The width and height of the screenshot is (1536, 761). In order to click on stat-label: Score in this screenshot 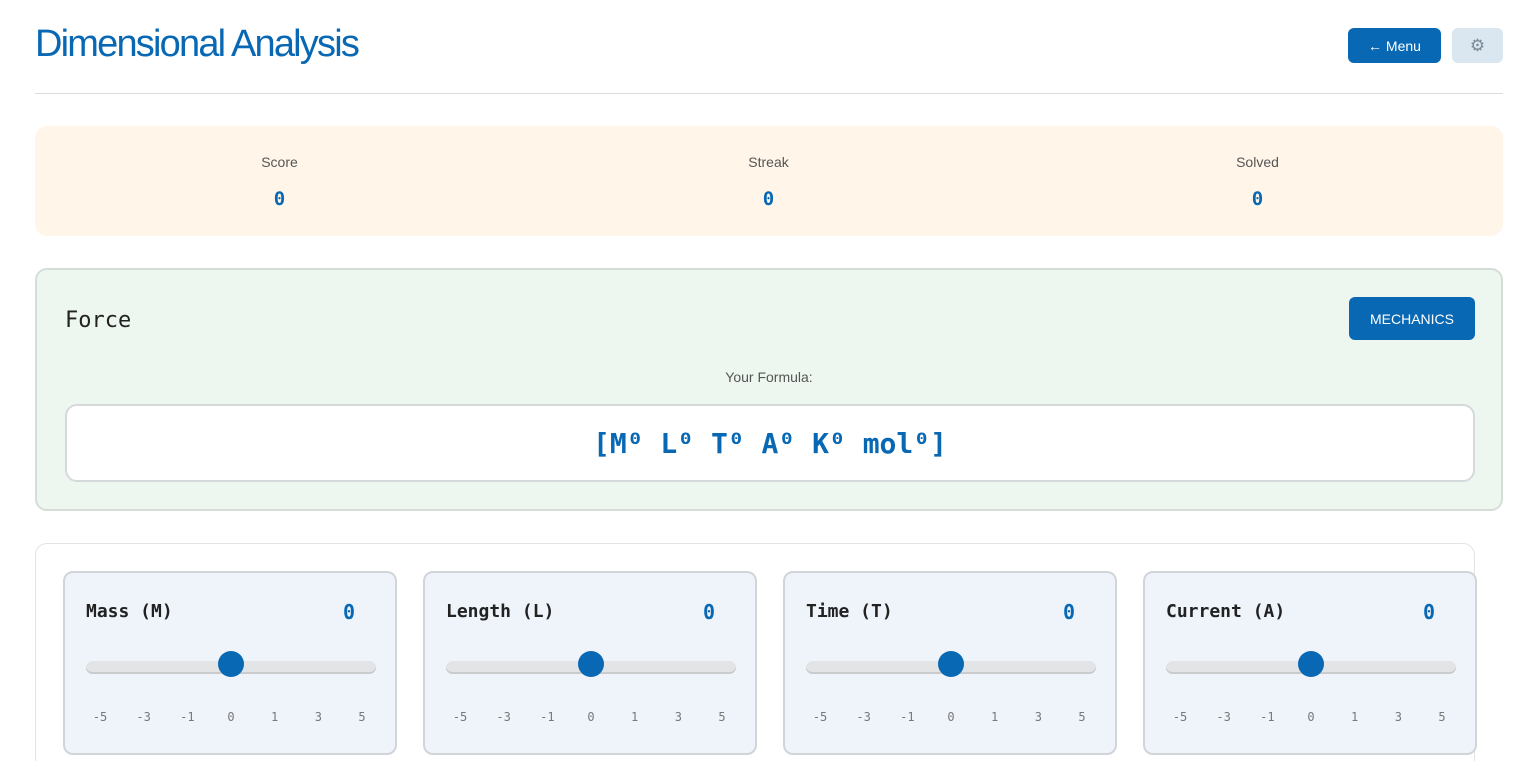, I will do `click(279, 162)`.